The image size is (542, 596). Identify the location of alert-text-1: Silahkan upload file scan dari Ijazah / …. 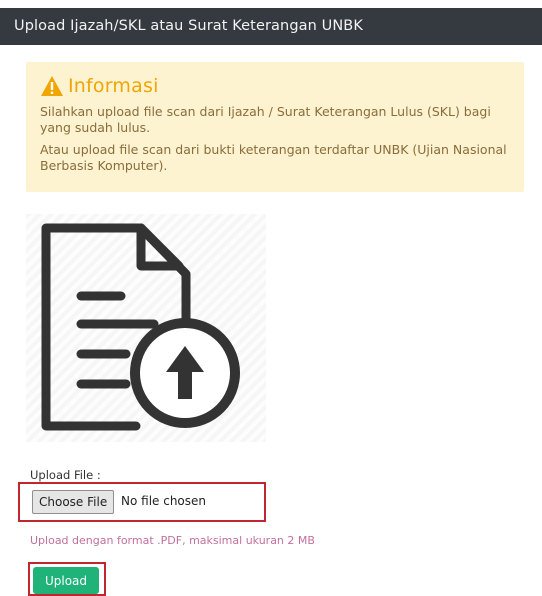
(265, 119).